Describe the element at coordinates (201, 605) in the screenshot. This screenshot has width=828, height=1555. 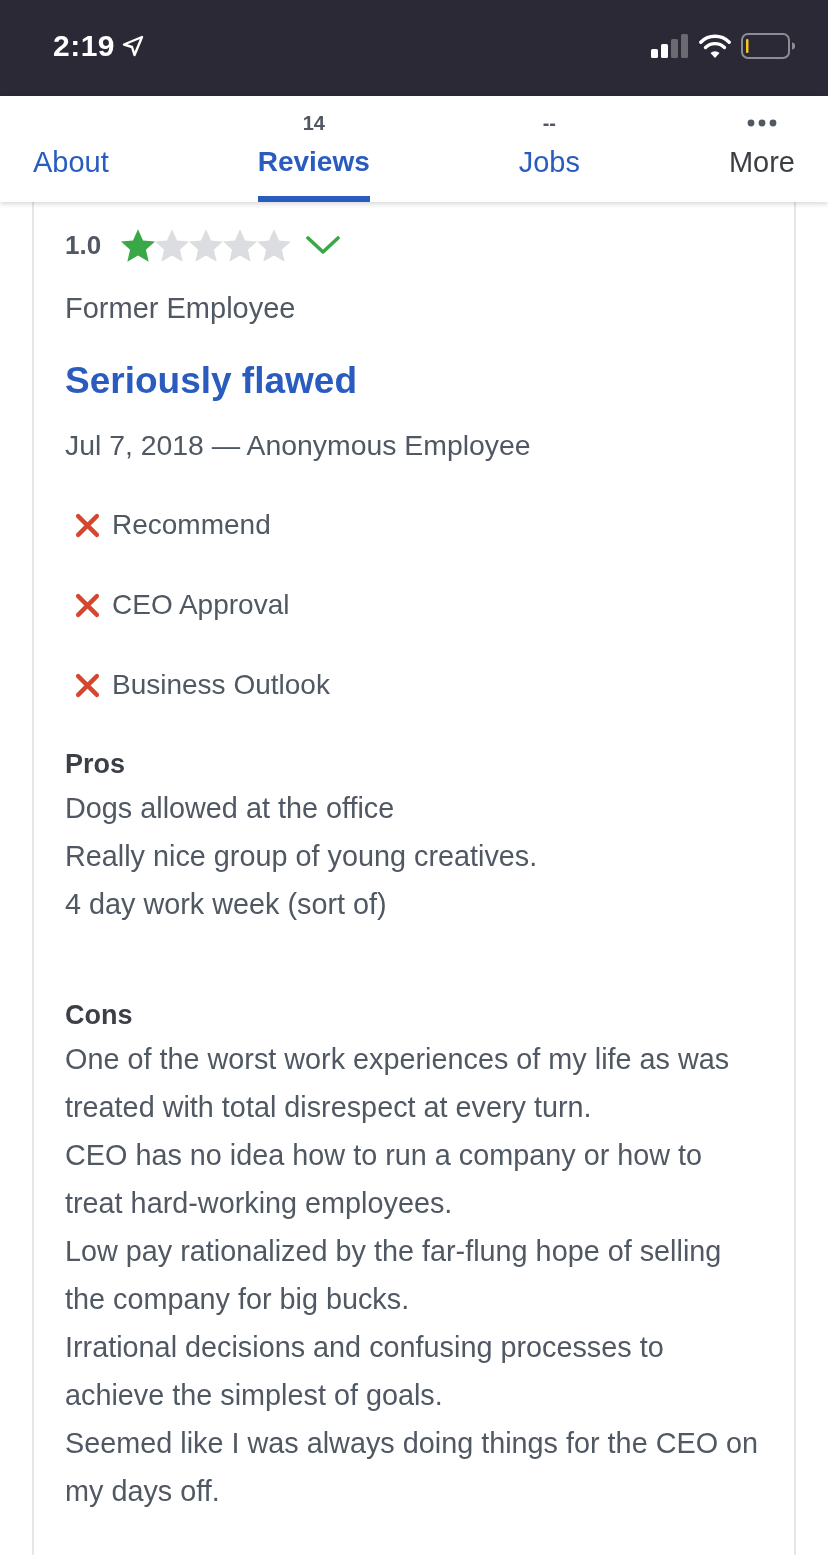
I see `indicator-label: CEO Approval` at that location.